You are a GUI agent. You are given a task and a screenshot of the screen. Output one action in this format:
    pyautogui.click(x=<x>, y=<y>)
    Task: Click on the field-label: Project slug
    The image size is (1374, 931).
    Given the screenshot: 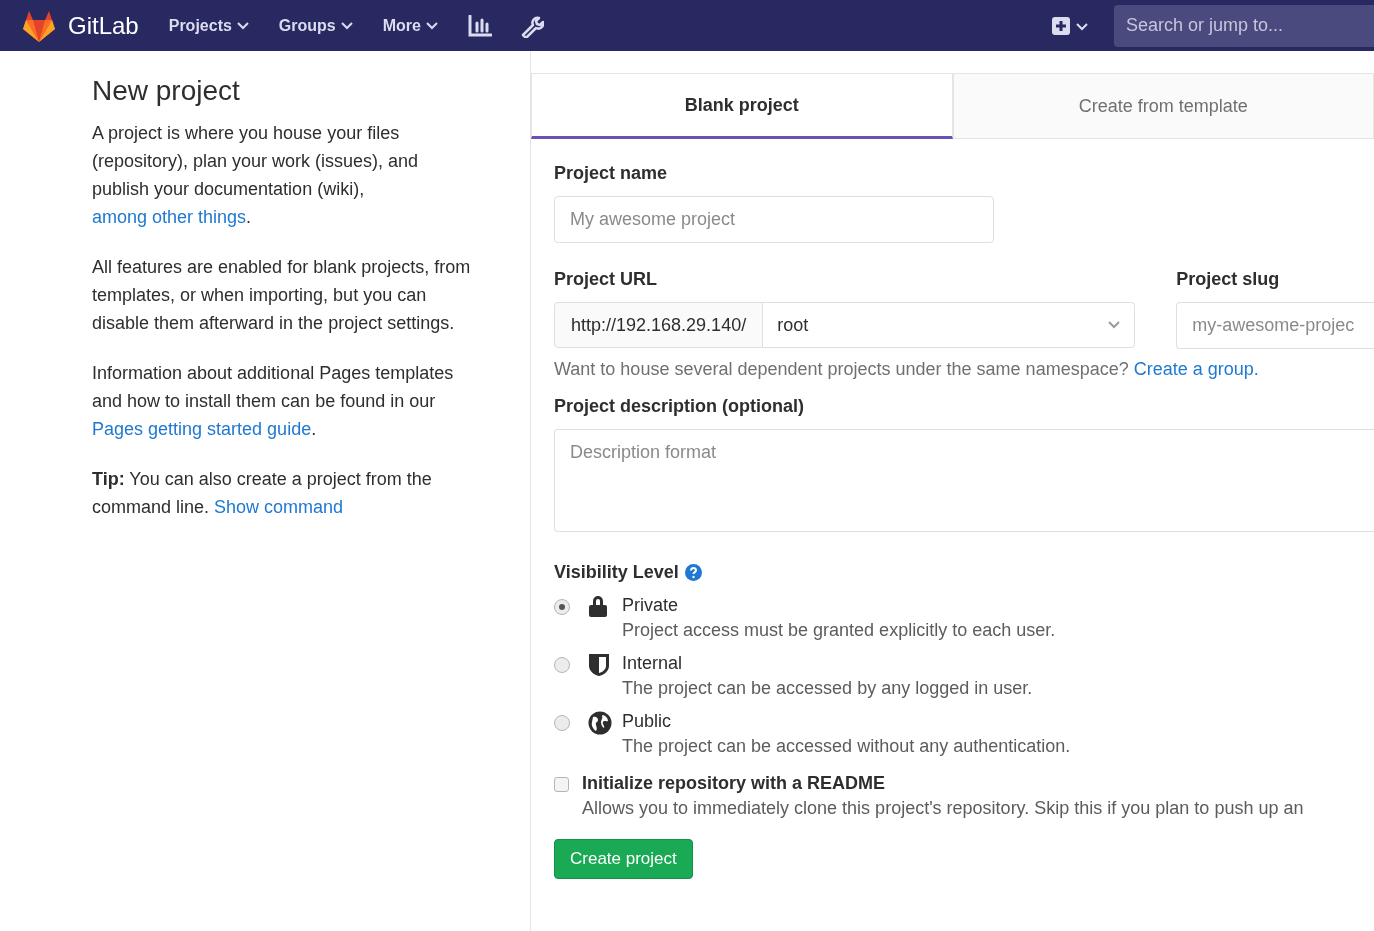 What is the action you would take?
    pyautogui.click(x=1228, y=279)
    